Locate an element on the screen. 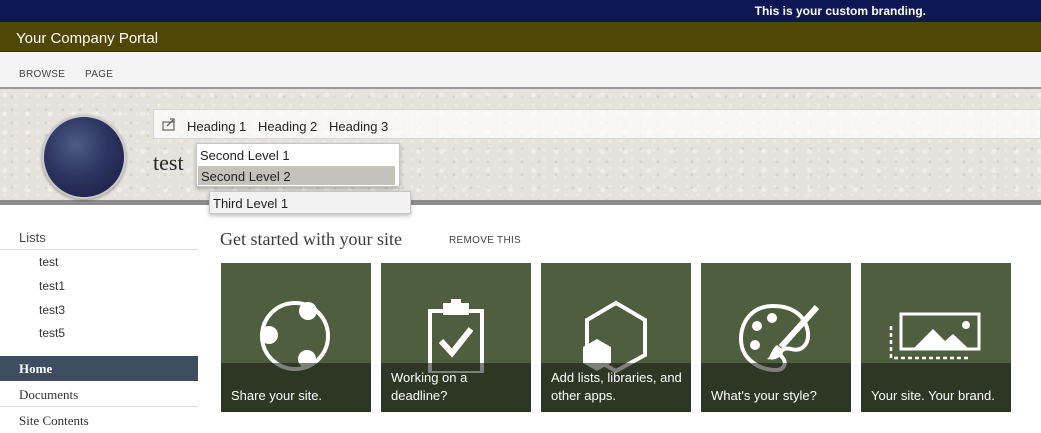 This screenshot has width=1041, height=433. tile-label: Share your site. is located at coordinates (277, 395).